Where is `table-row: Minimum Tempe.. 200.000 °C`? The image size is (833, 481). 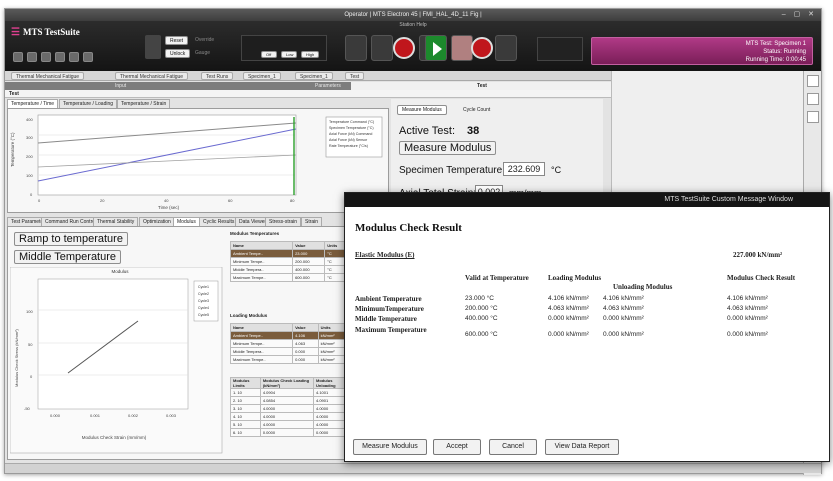
table-row: Minimum Tempe.. 200.000 °C is located at coordinates (289, 261).